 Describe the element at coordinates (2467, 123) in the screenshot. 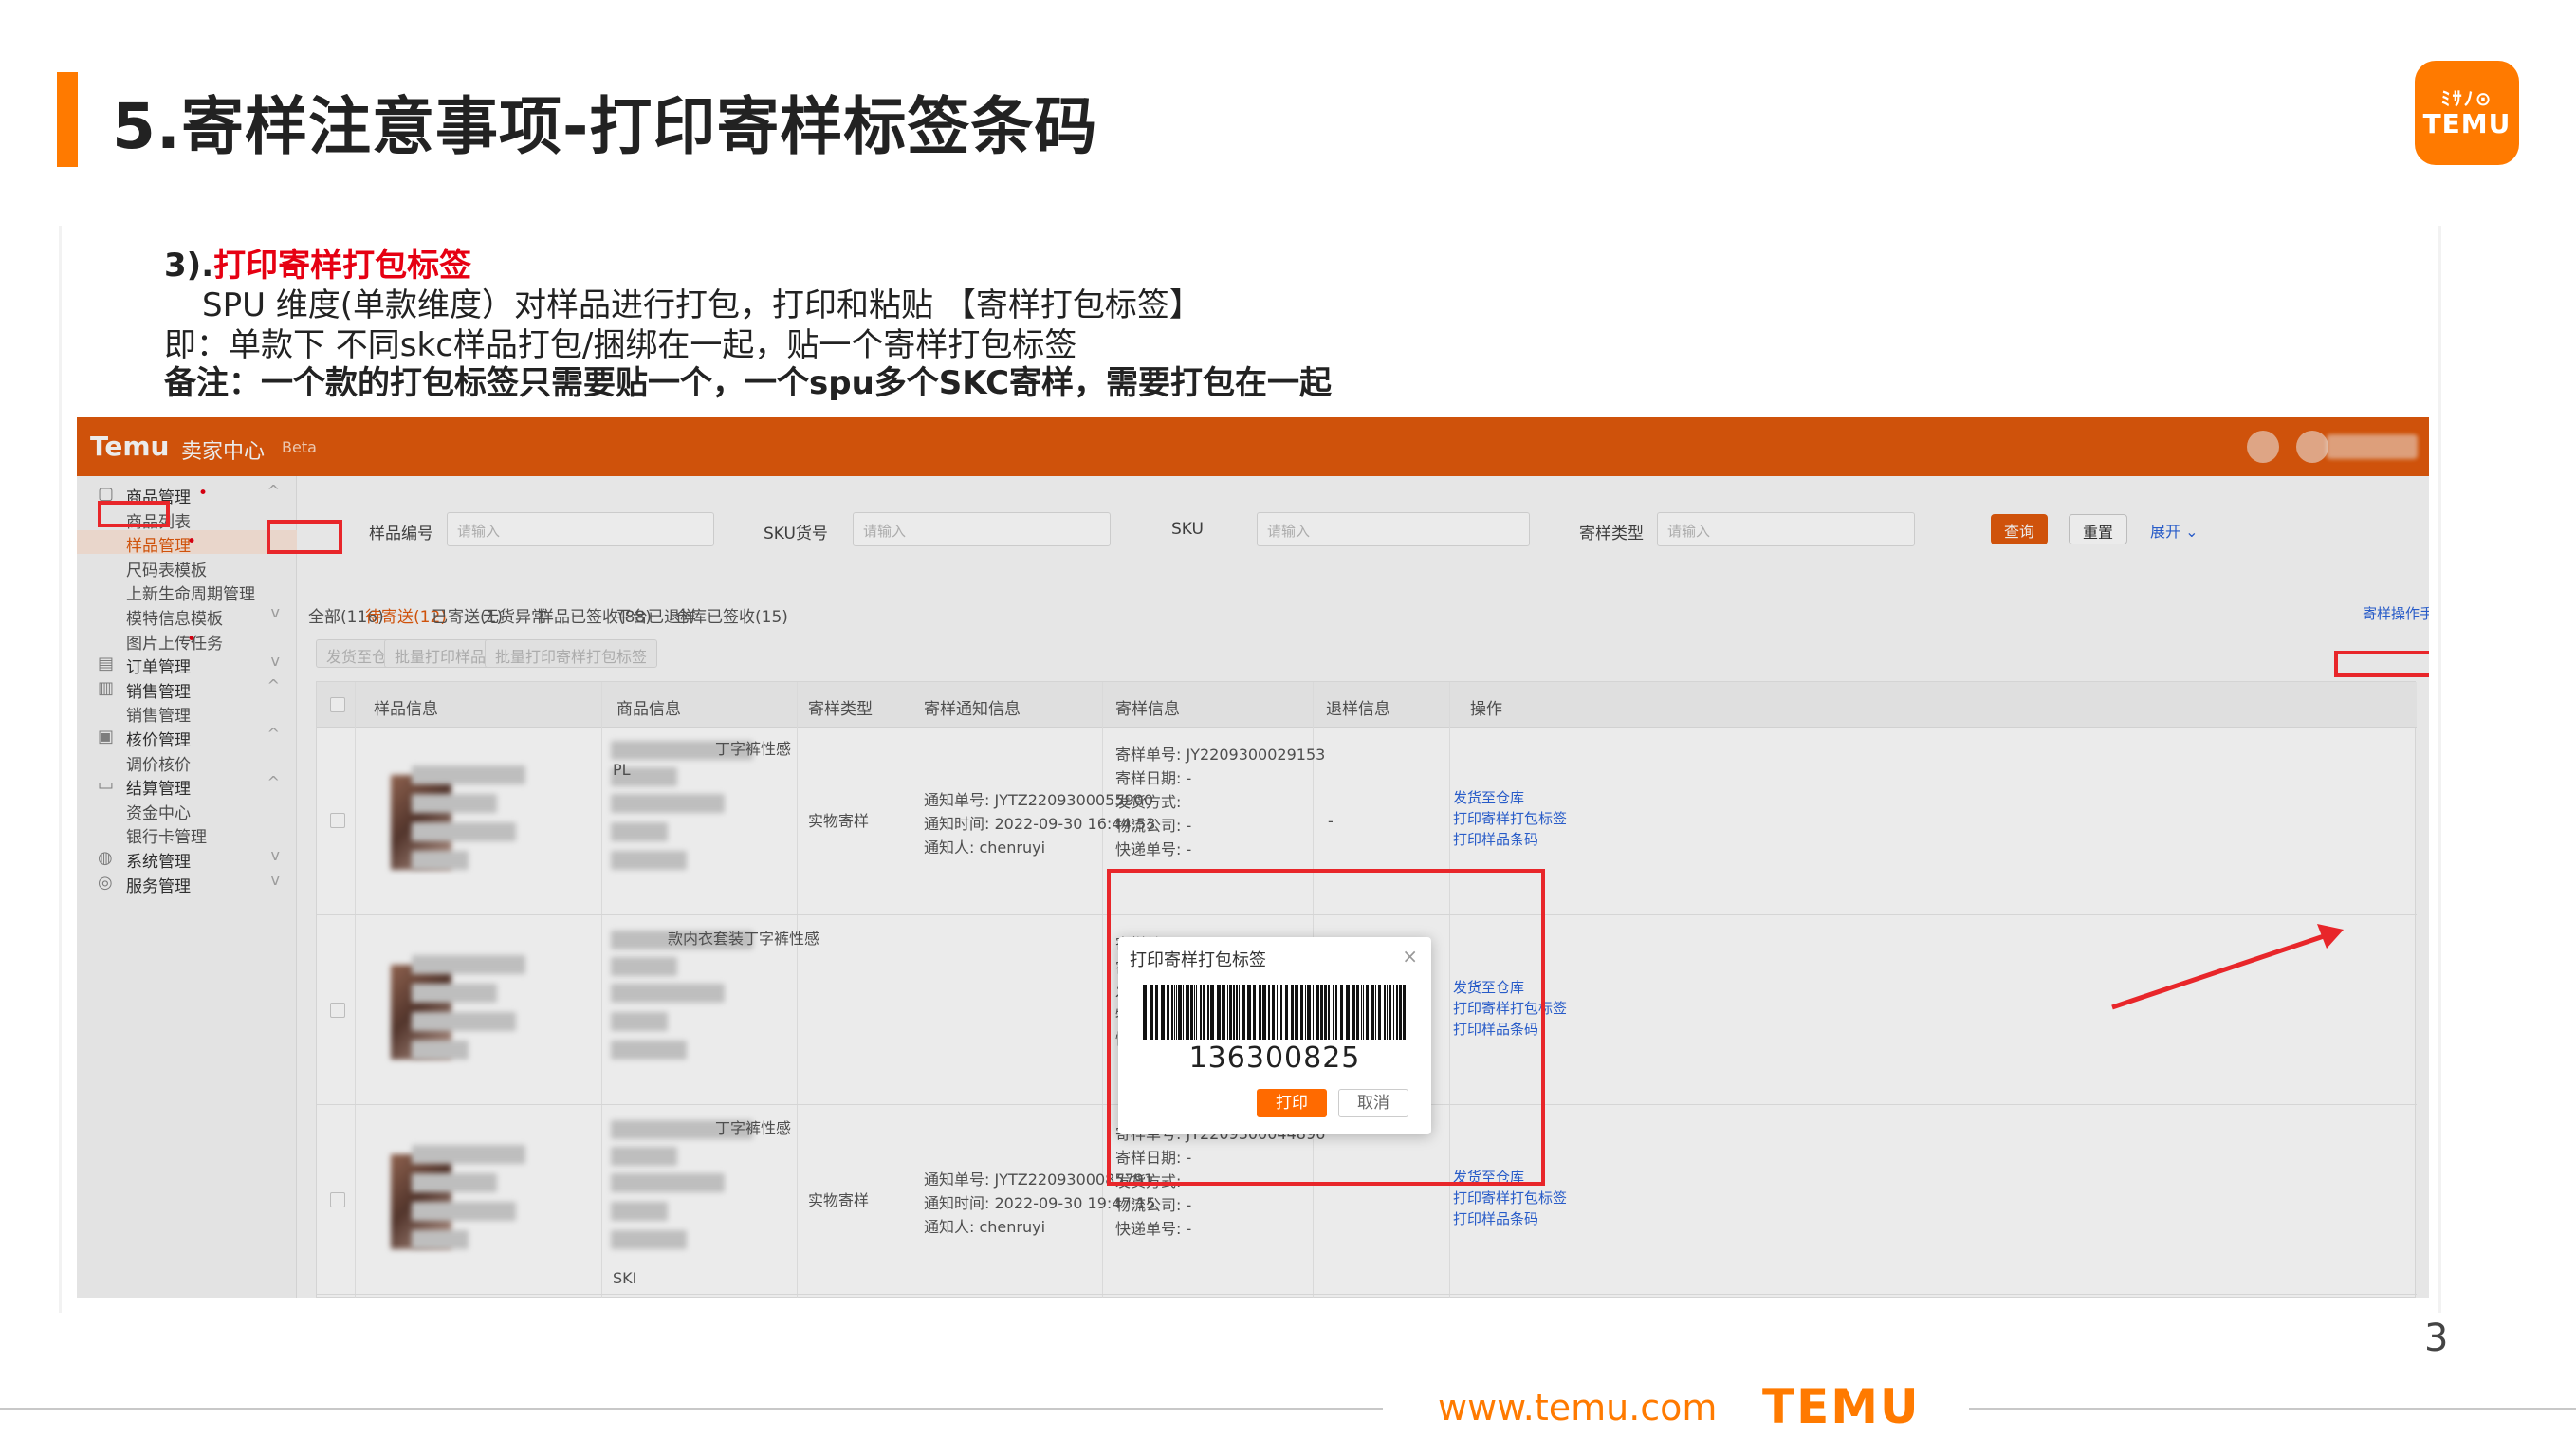

I see `logo-word: TEMU` at that location.